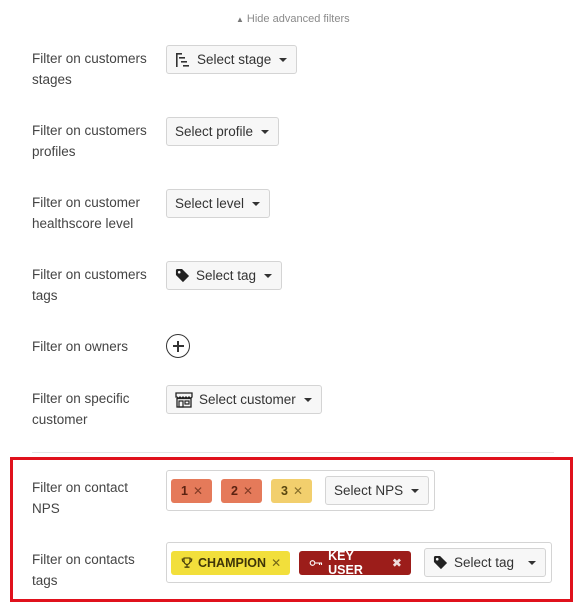 This screenshot has width=586, height=615. I want to click on store-icon, so click(184, 399).